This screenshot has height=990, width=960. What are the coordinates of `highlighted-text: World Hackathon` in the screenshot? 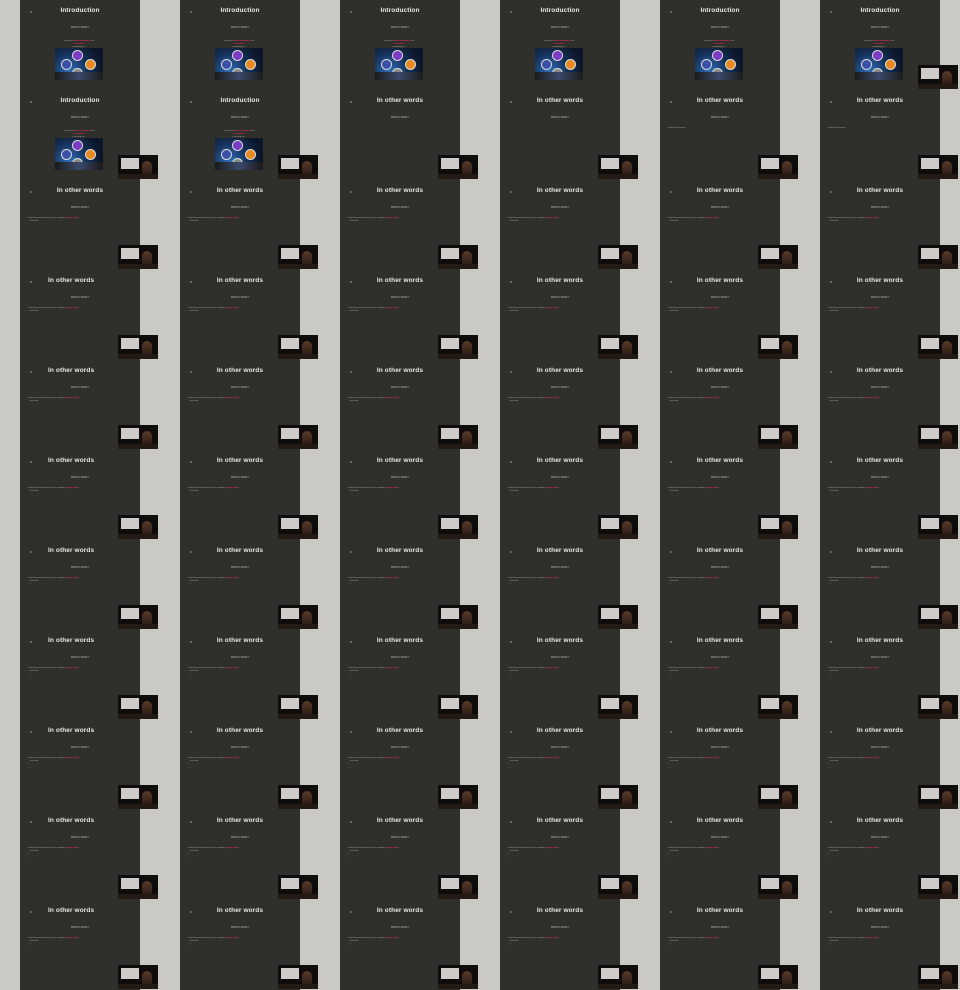 It's located at (882, 41).